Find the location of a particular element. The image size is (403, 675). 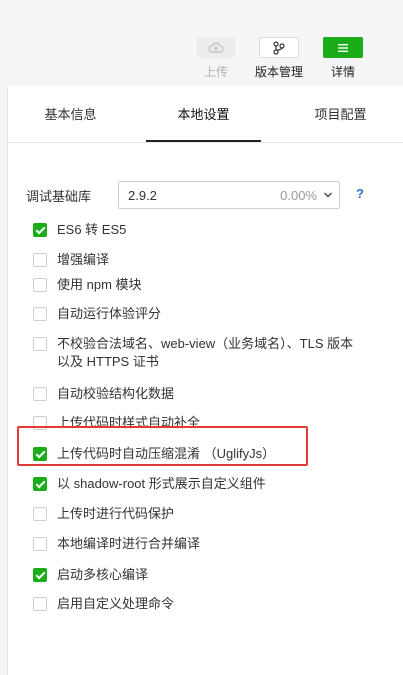

cloud-upload-icon is located at coordinates (216, 47).